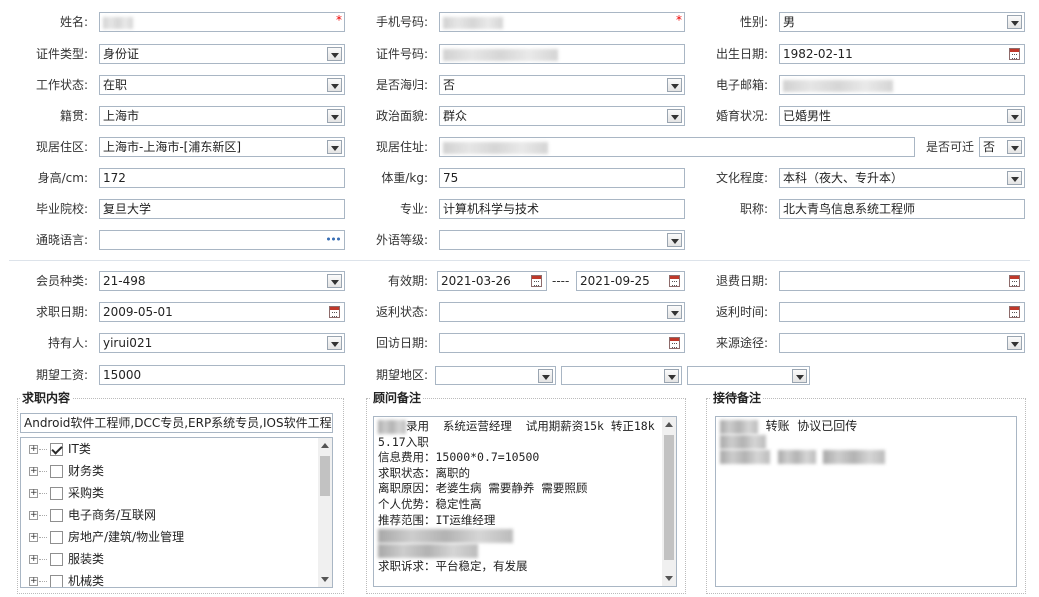 This screenshot has height=597, width=1039. I want to click on native-place-select: 上海市, so click(222, 116).